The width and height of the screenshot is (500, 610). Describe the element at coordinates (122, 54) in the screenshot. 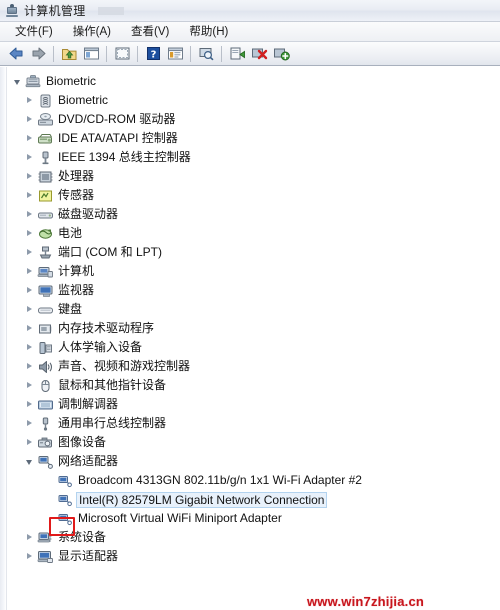

I see `properties-icon` at that location.